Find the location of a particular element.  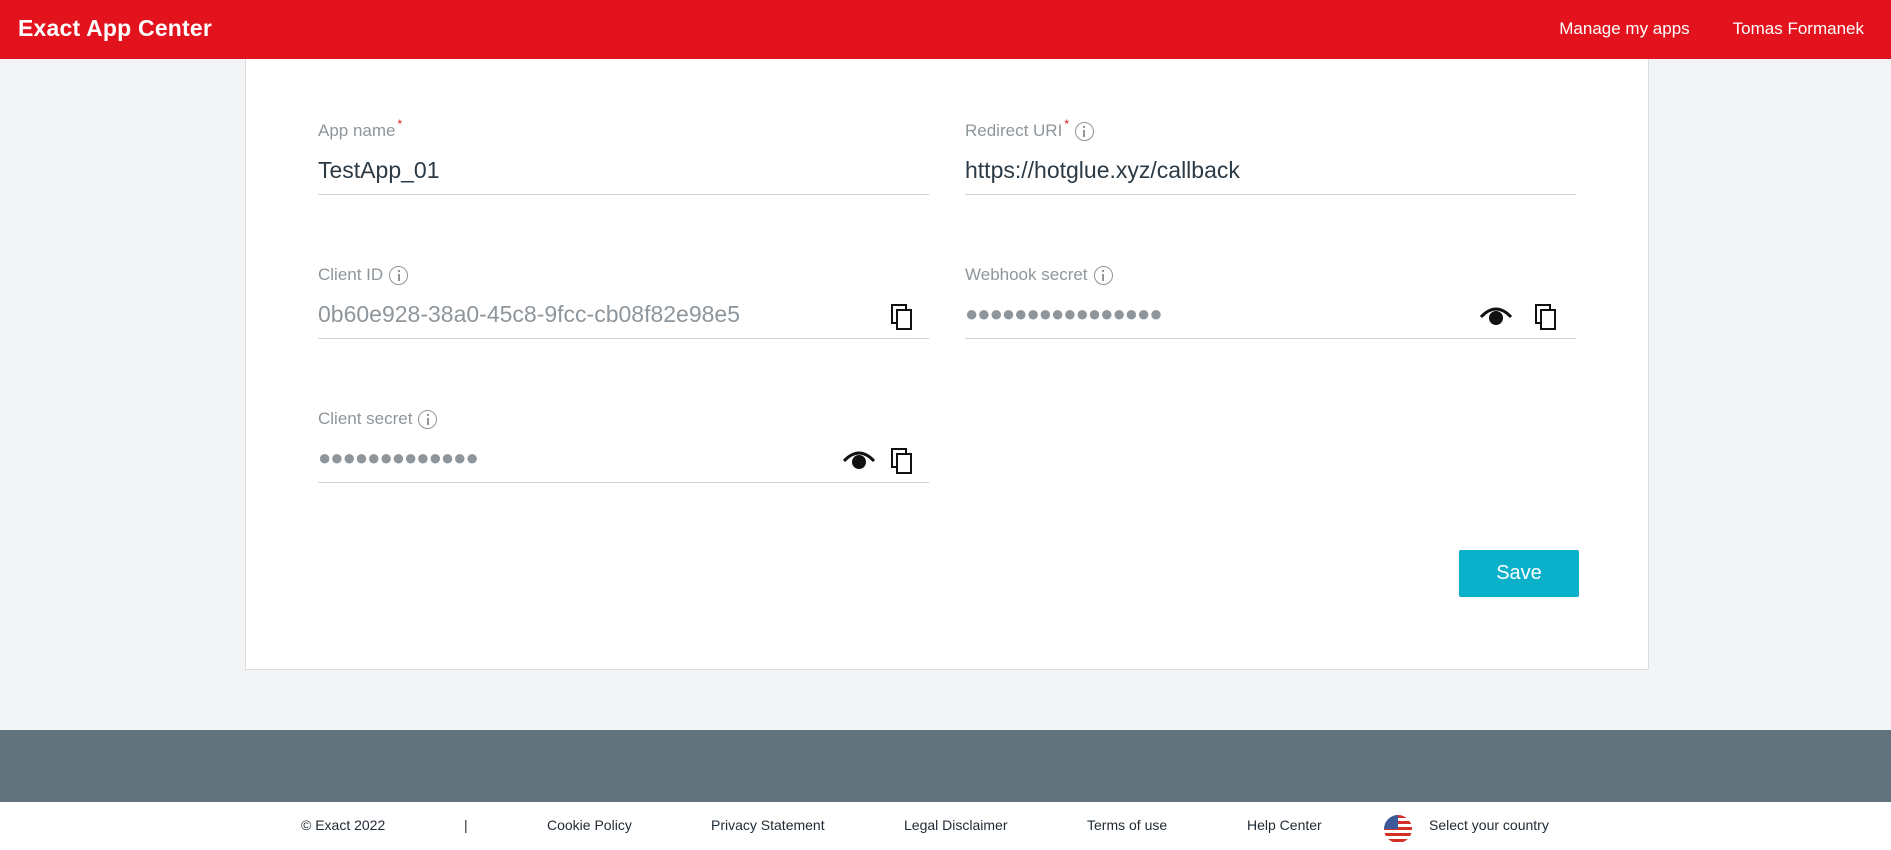

client-id-label: Client ID is located at coordinates (363, 275).